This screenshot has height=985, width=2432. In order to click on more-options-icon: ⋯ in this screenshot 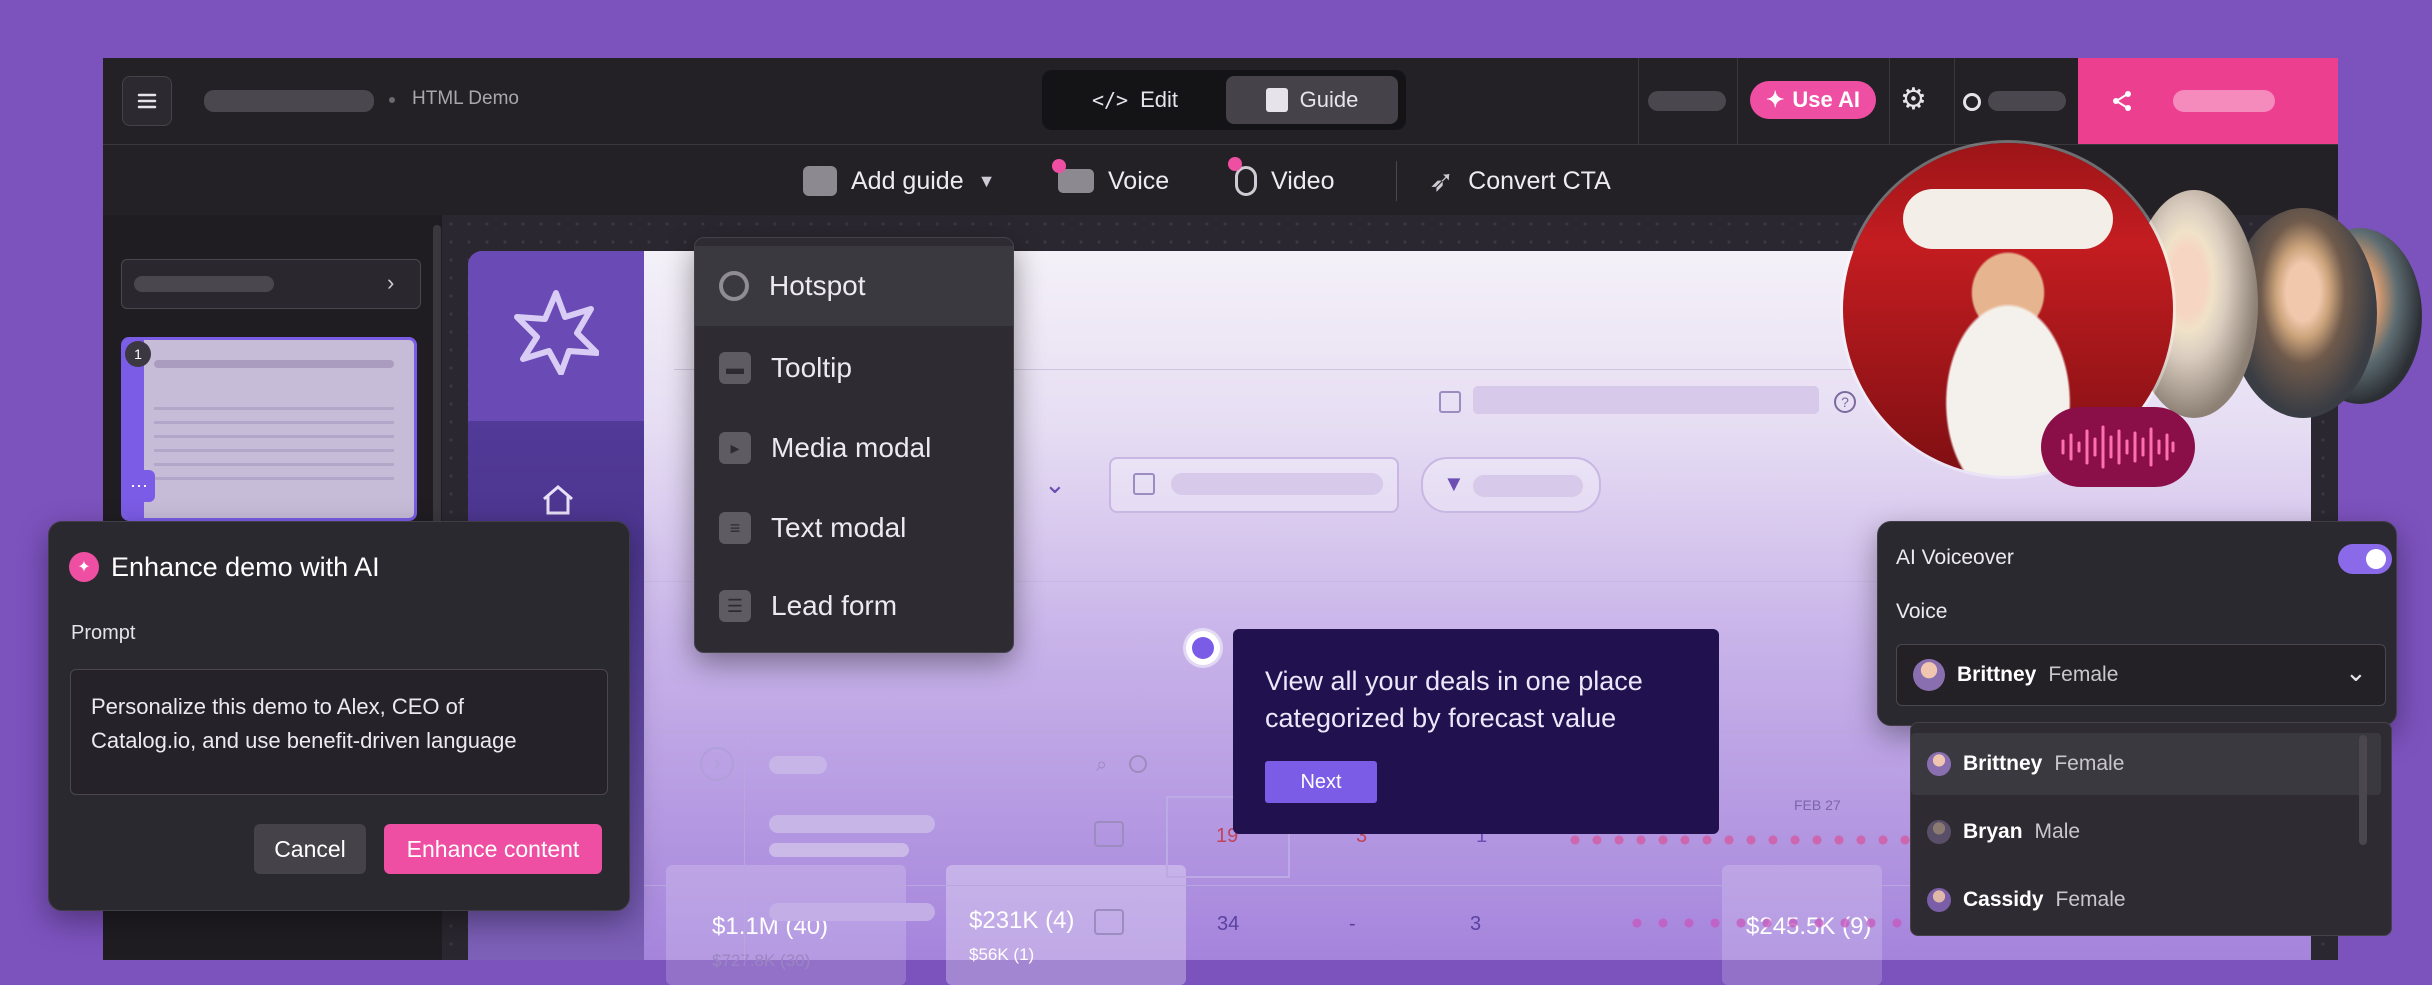, I will do `click(139, 486)`.